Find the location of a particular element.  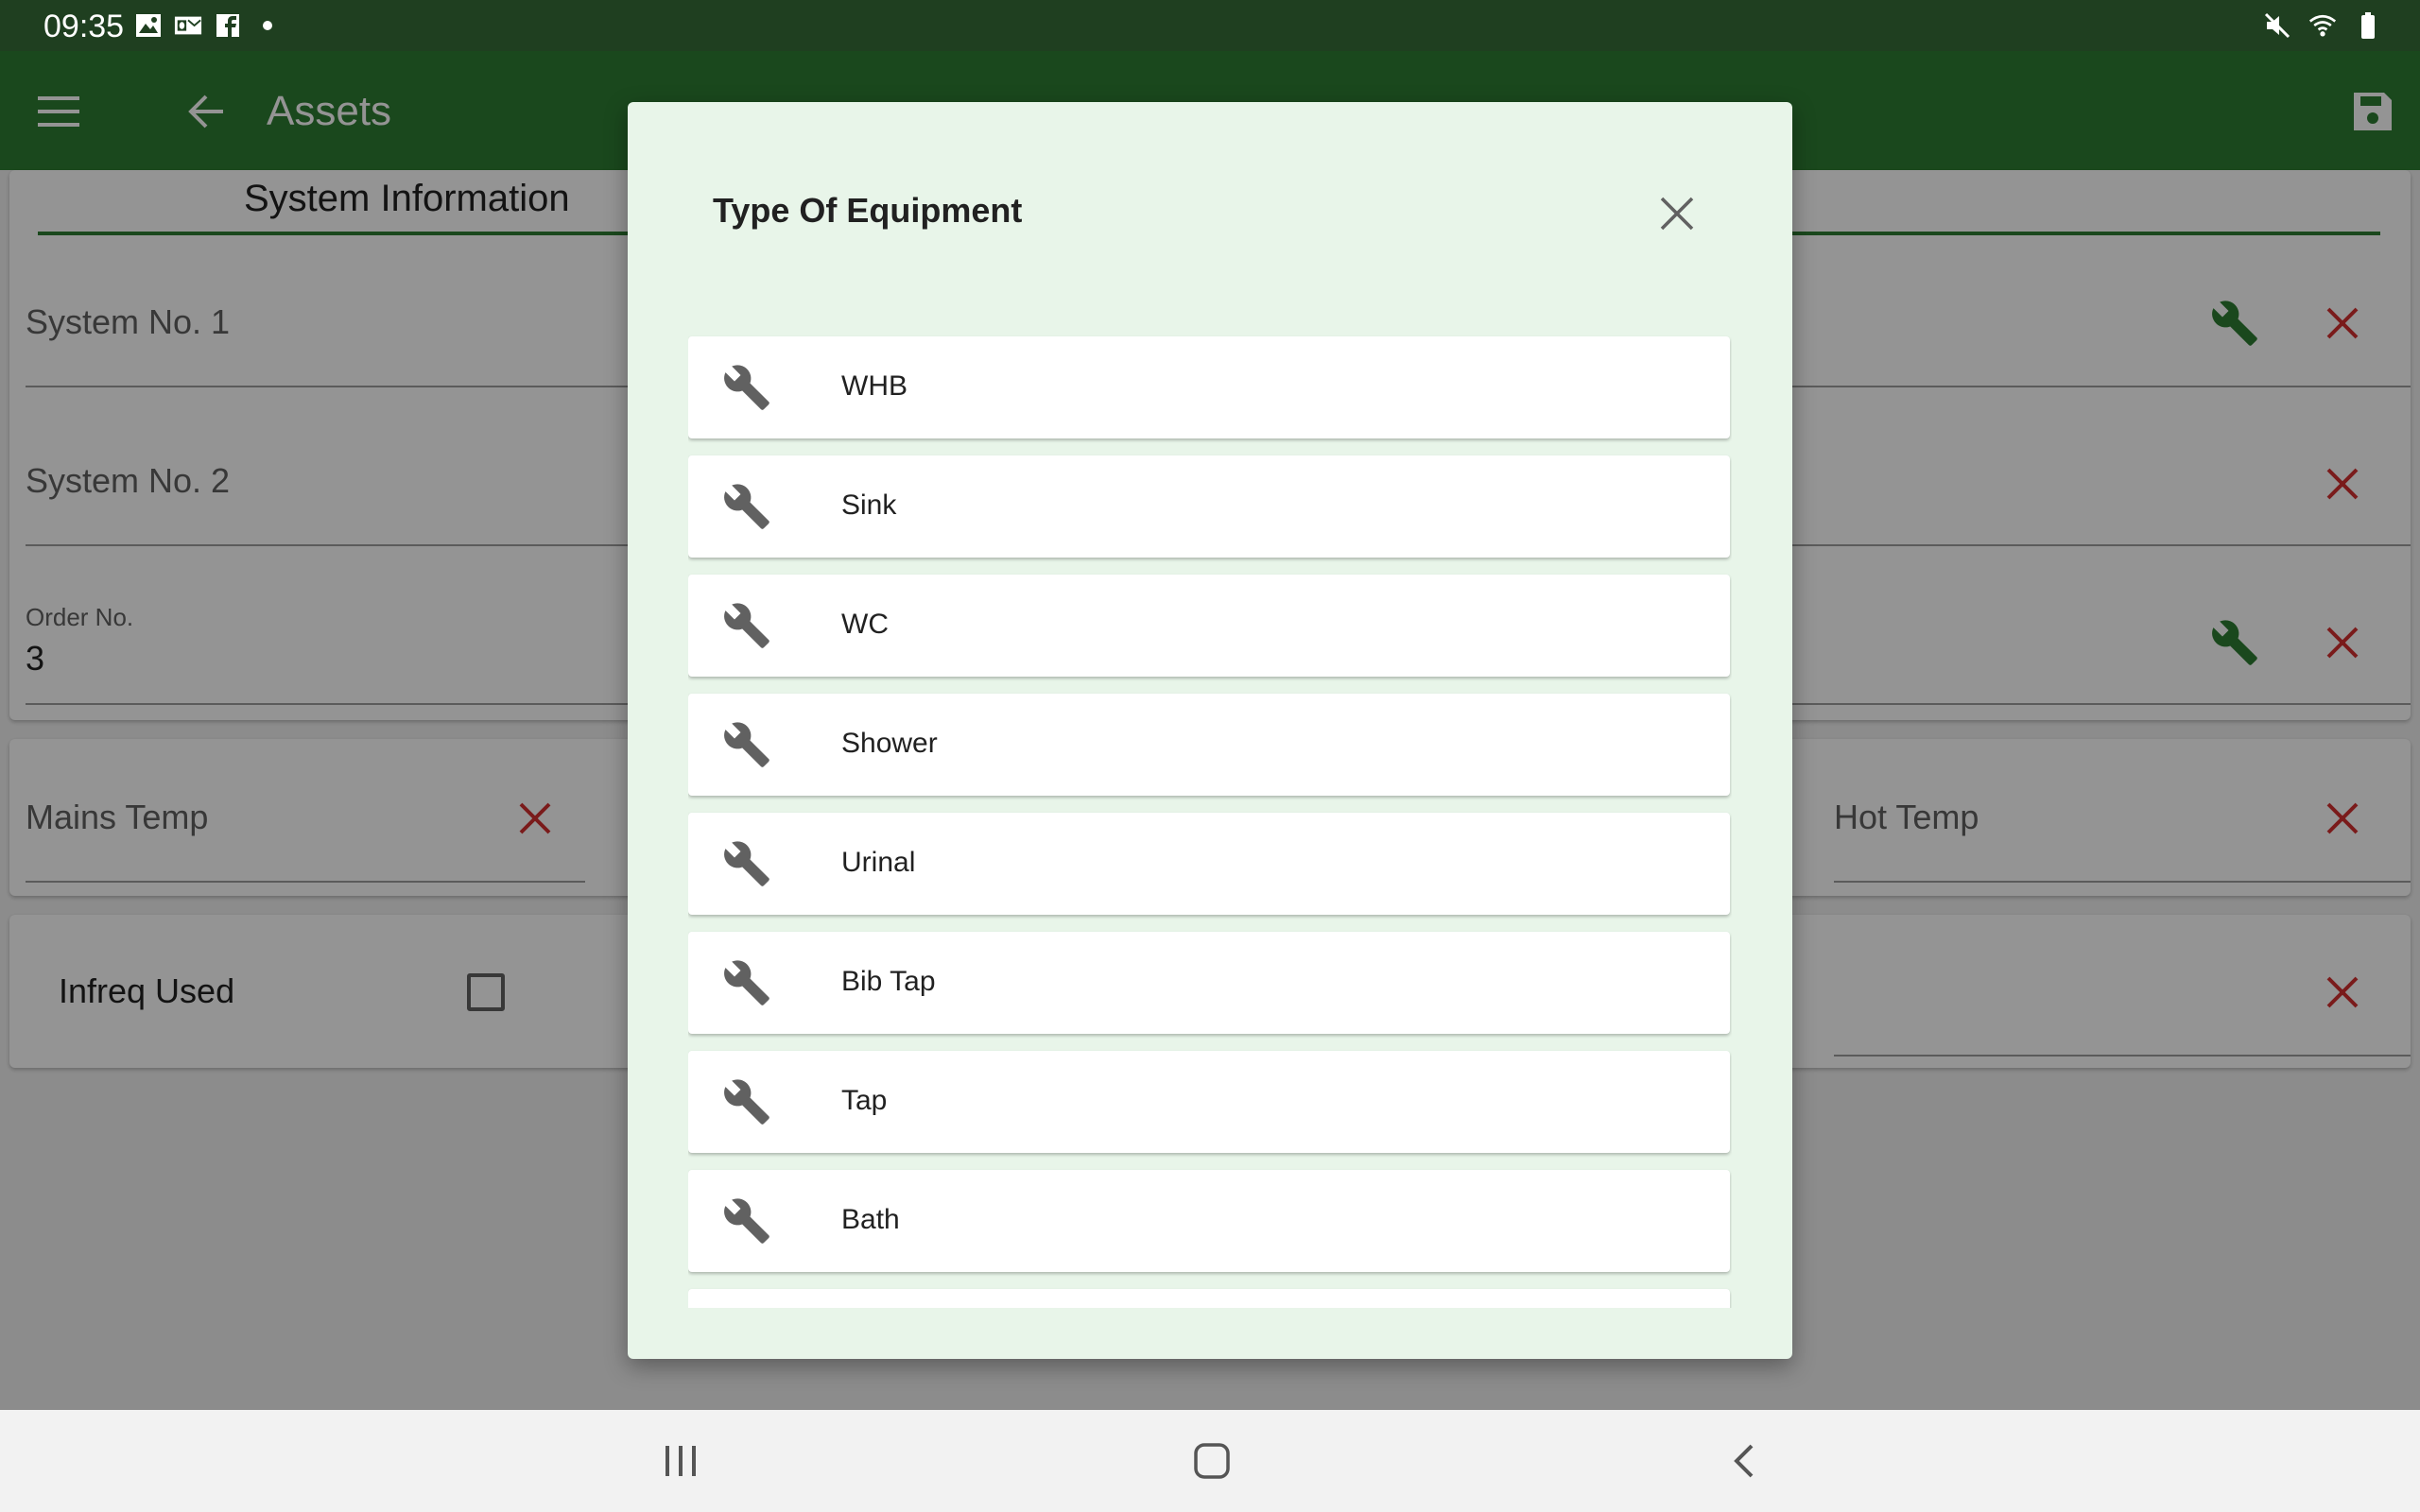

outlook-icon is located at coordinates (188, 25).